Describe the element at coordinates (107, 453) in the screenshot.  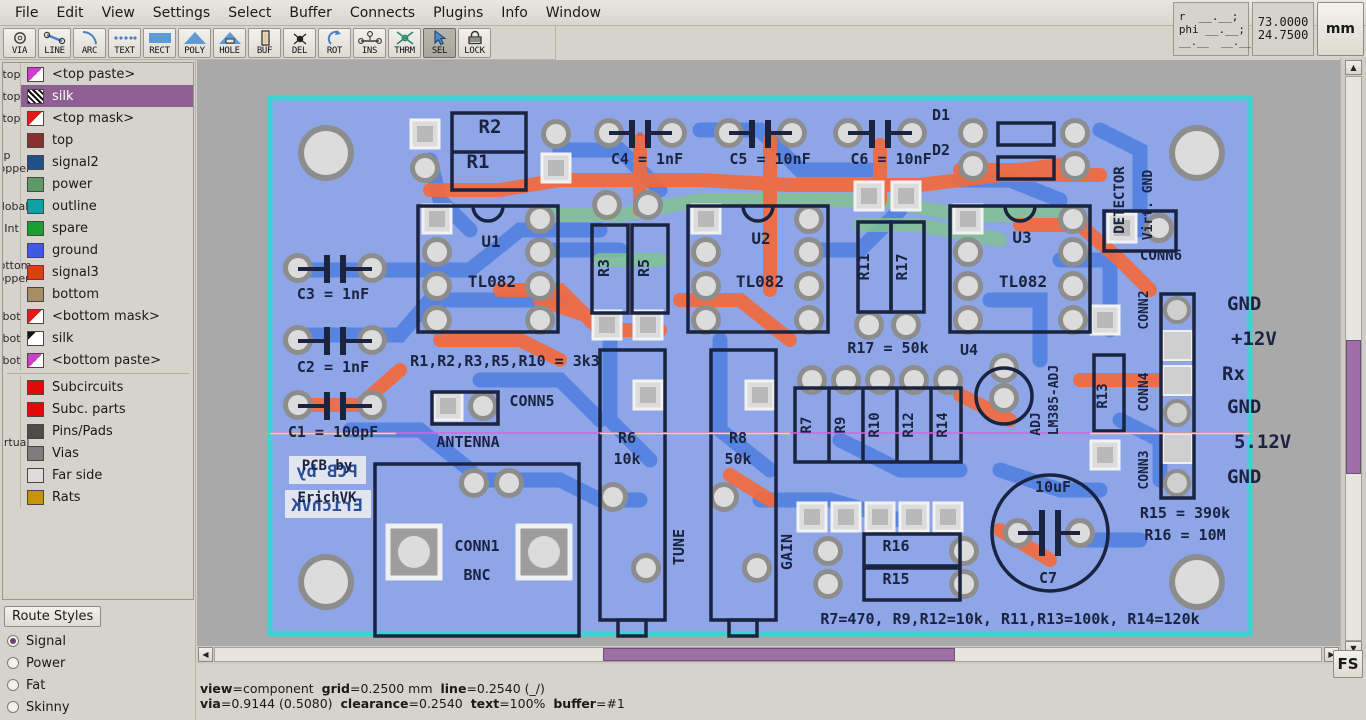
I see `layer-row-vias: Vias` at that location.